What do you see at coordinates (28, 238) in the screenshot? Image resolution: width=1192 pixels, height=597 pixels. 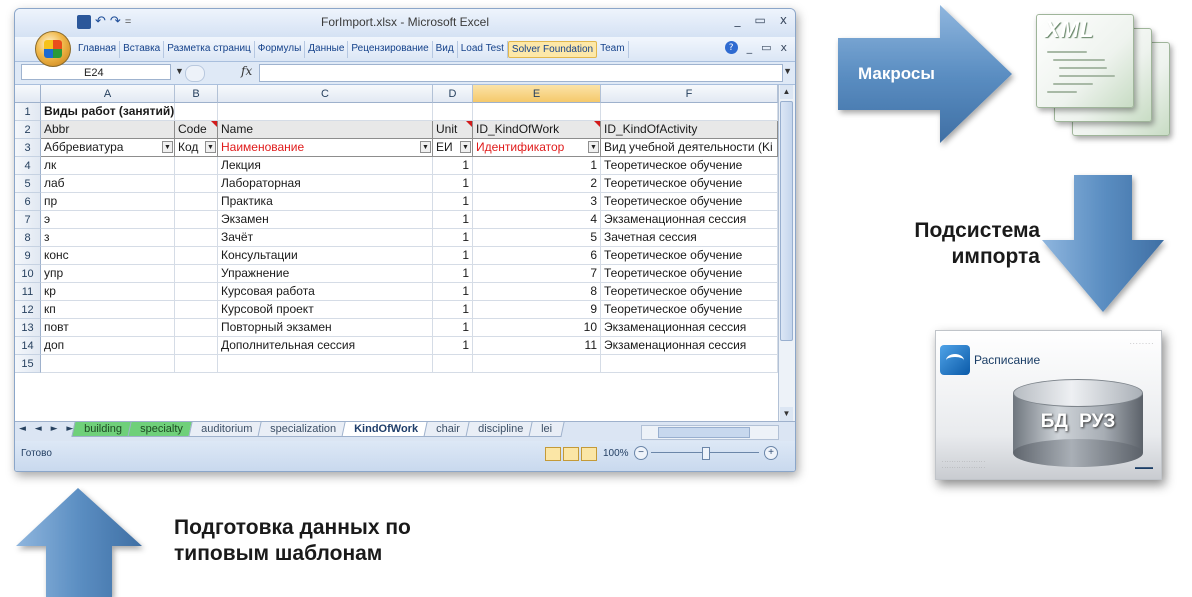 I see `row-header: 8` at bounding box center [28, 238].